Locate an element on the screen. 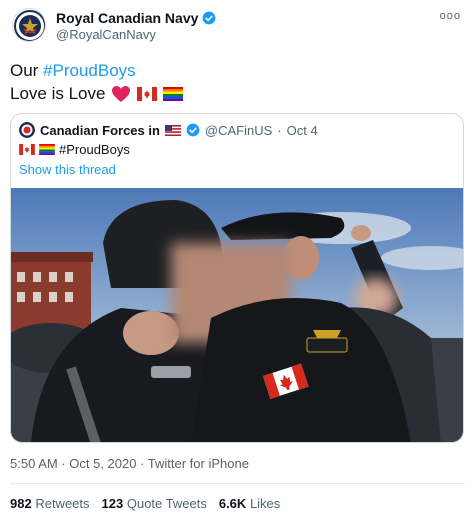  quoted-verified-badge-icon is located at coordinates (193, 130).